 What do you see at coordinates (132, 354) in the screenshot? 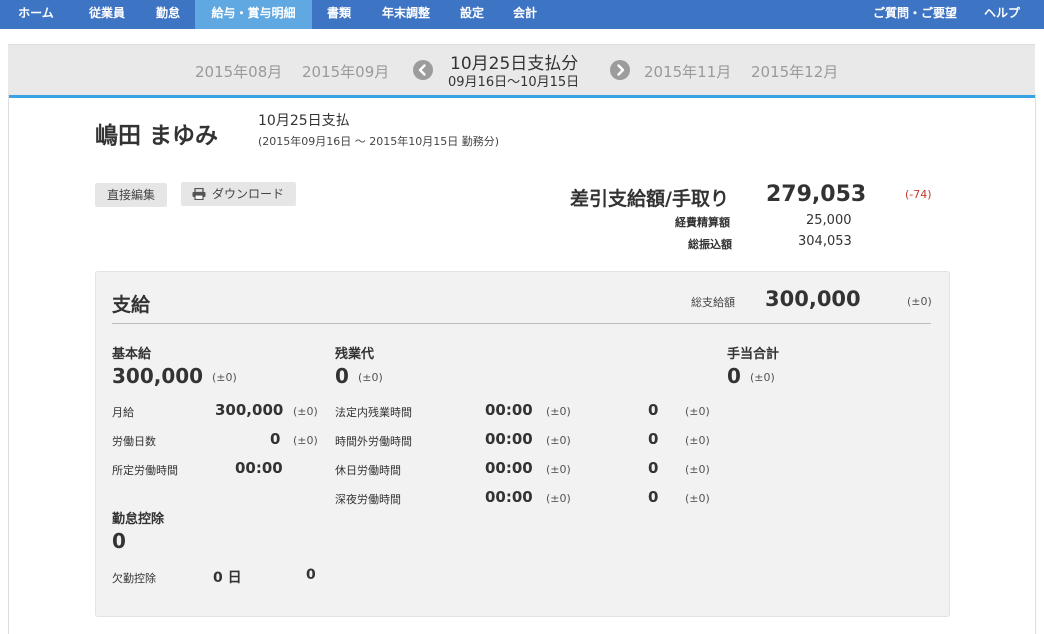
I see `basic-pay-title: 基本給` at bounding box center [132, 354].